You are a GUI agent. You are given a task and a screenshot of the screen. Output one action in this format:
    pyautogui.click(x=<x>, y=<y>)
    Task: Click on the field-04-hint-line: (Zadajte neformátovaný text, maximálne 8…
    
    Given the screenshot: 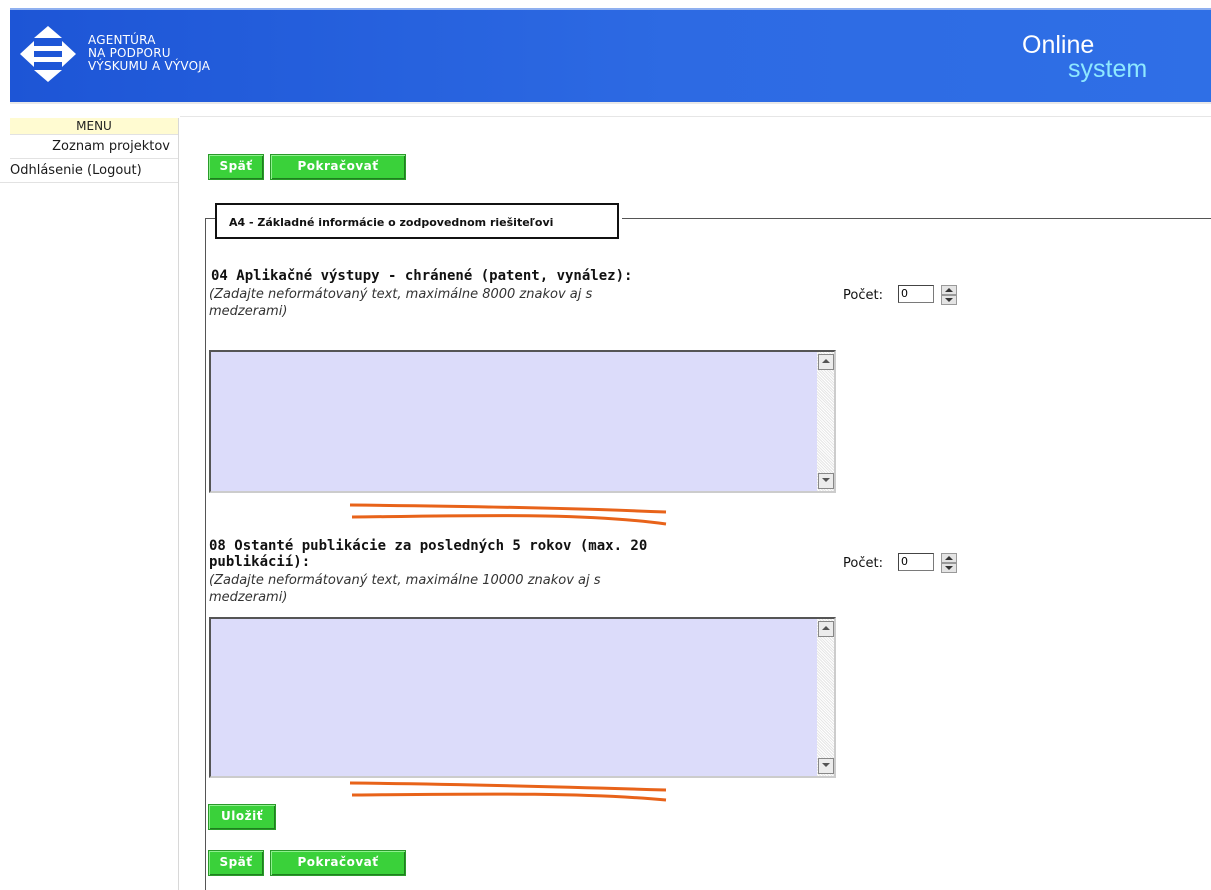 What is the action you would take?
    pyautogui.click(x=401, y=294)
    